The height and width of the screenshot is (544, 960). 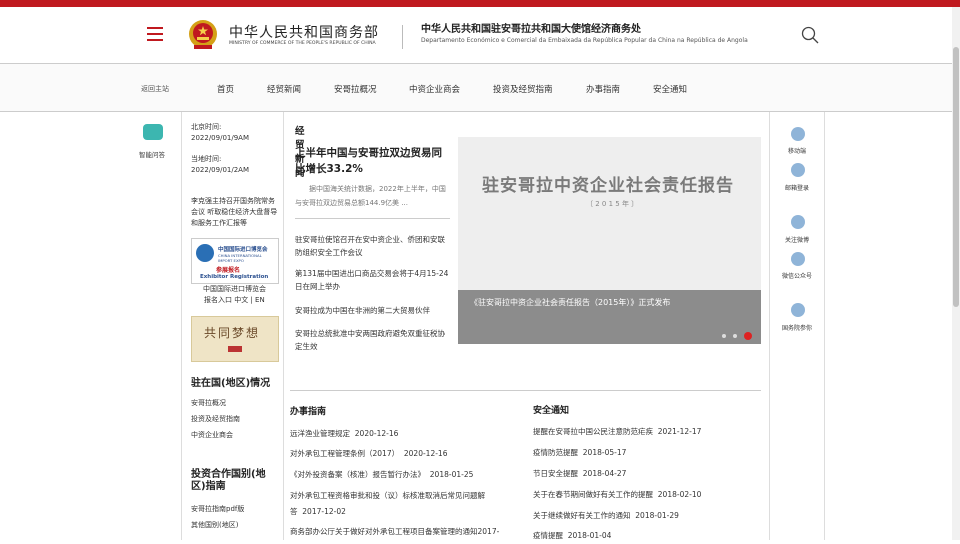 I want to click on guide-heading: 办事指南, so click(x=308, y=410).